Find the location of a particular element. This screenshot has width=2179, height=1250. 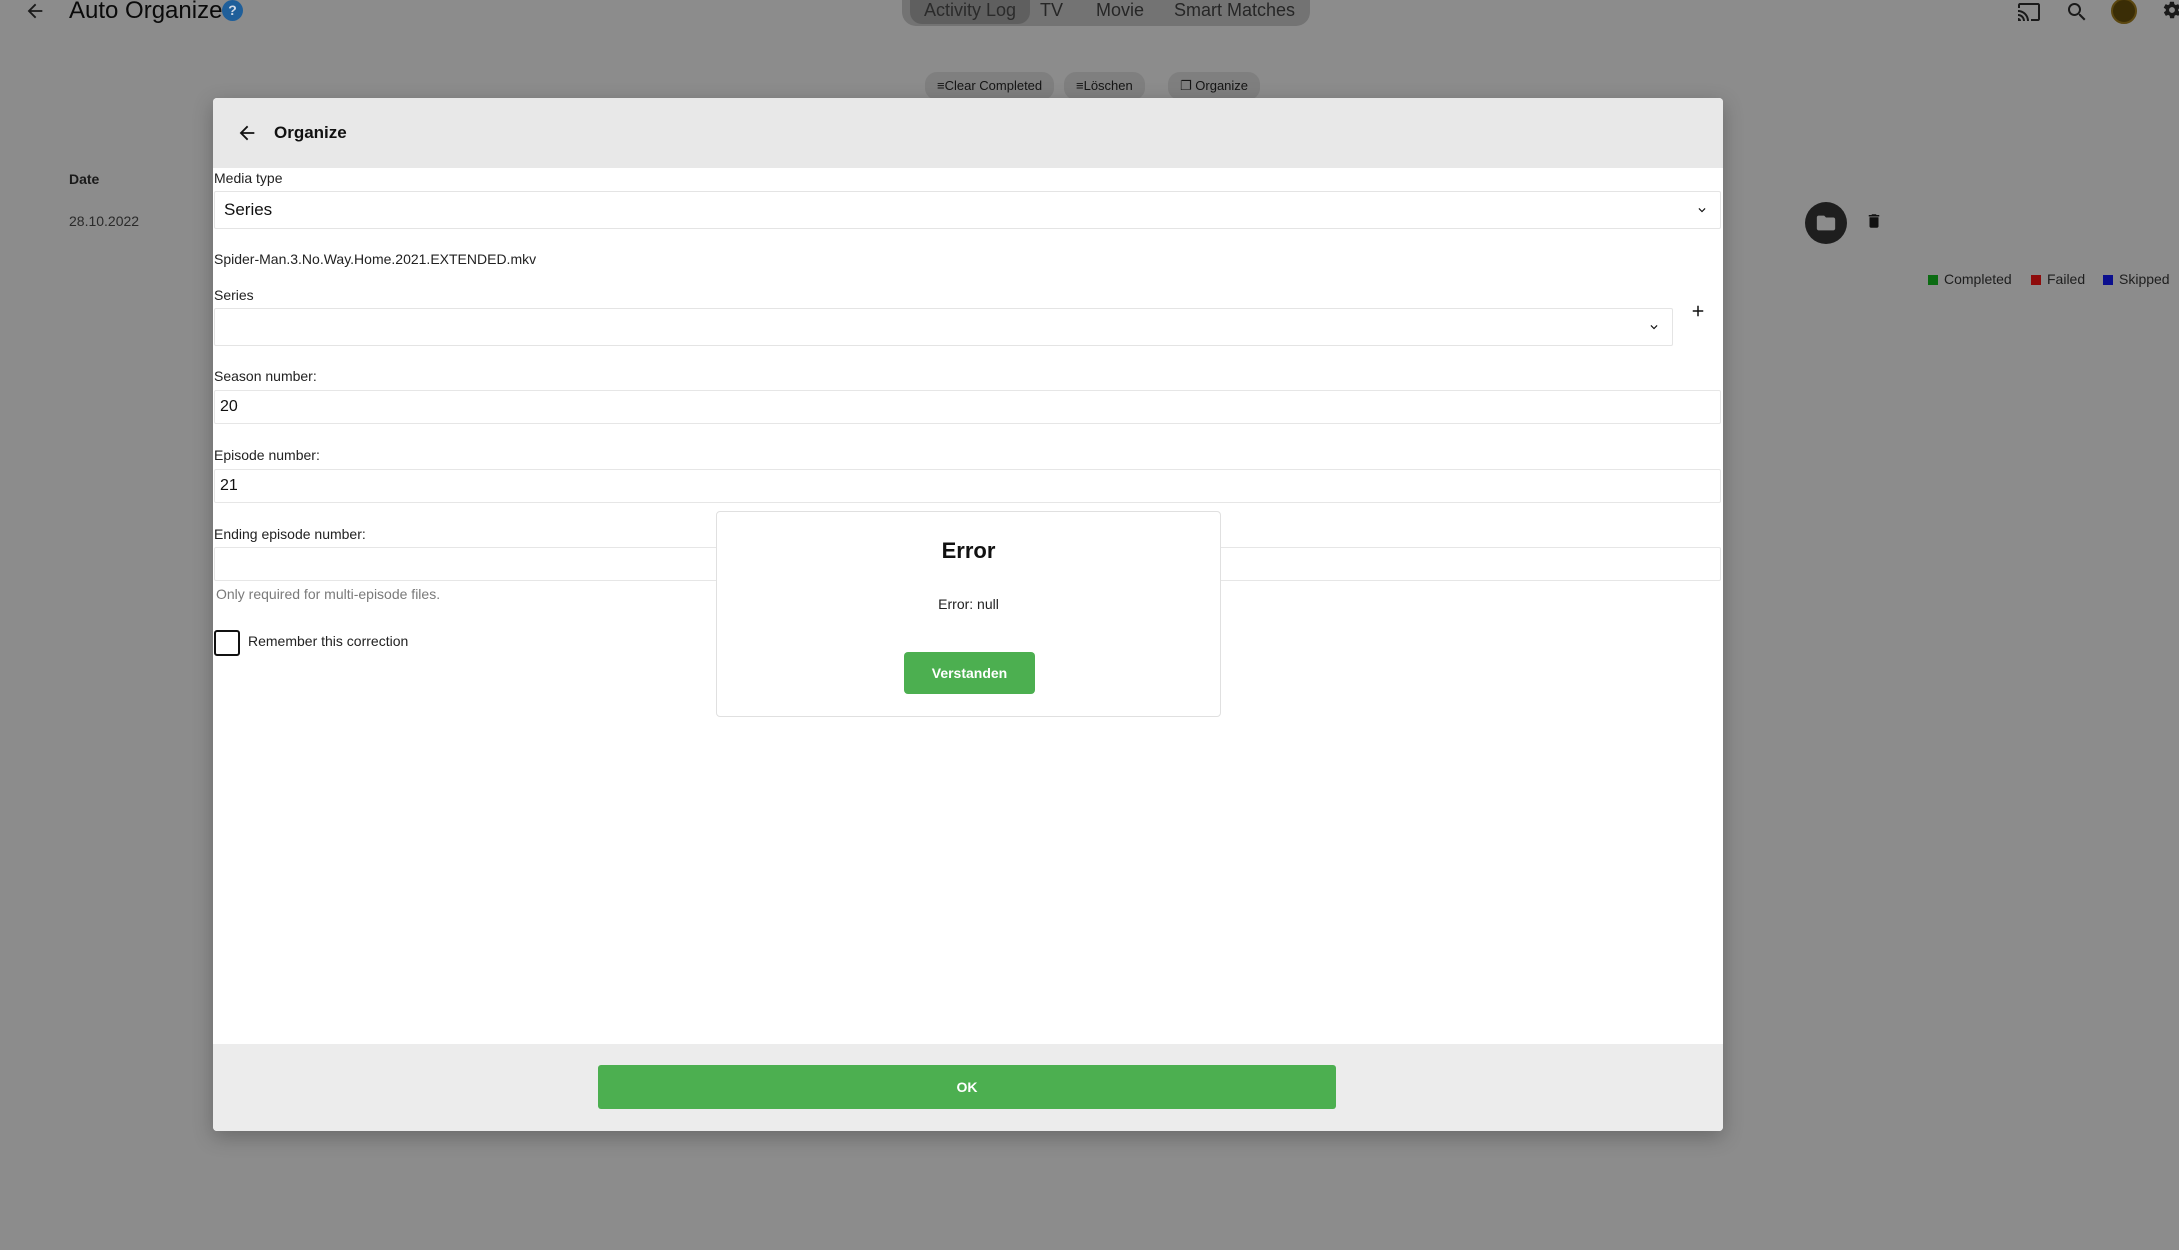

episode-number-label: Episode number: is located at coordinates (267, 455).